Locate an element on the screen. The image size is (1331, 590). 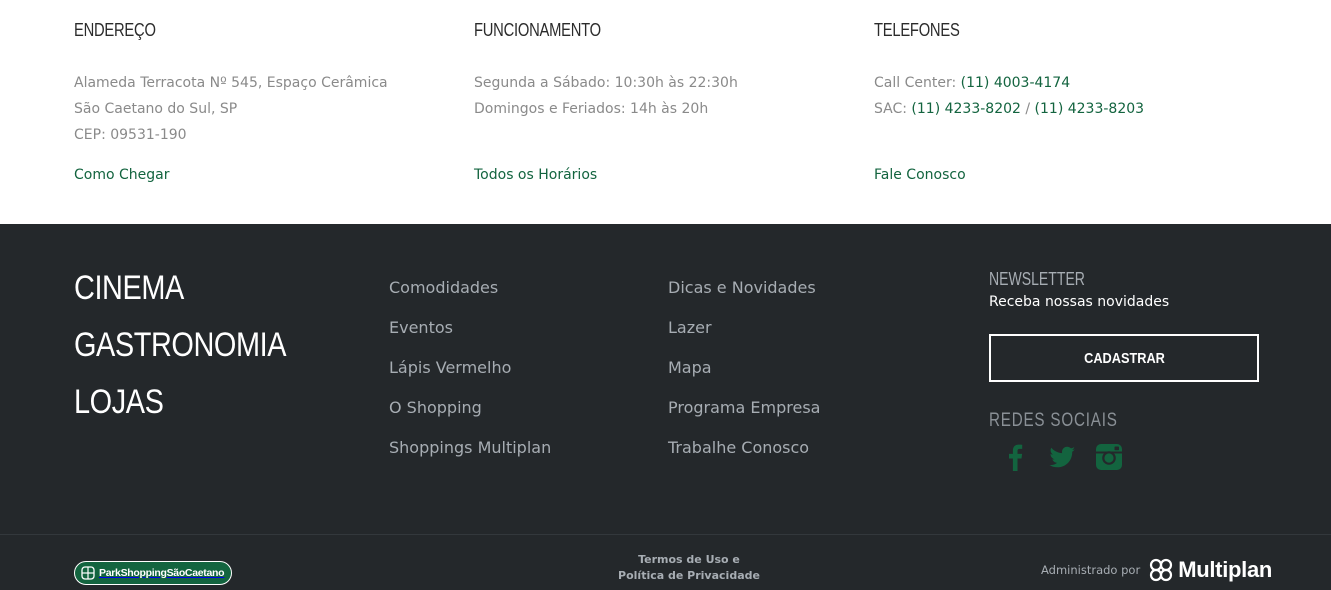
sac-number-1: (11) 4233-8202 is located at coordinates (966, 109).